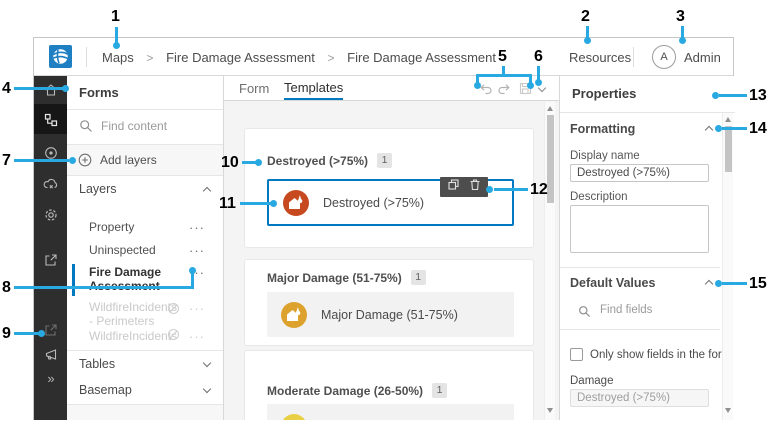 Image resolution: width=773 pixels, height=423 pixels. Describe the element at coordinates (173, 311) in the screenshot. I see `prohibited-icon` at that location.